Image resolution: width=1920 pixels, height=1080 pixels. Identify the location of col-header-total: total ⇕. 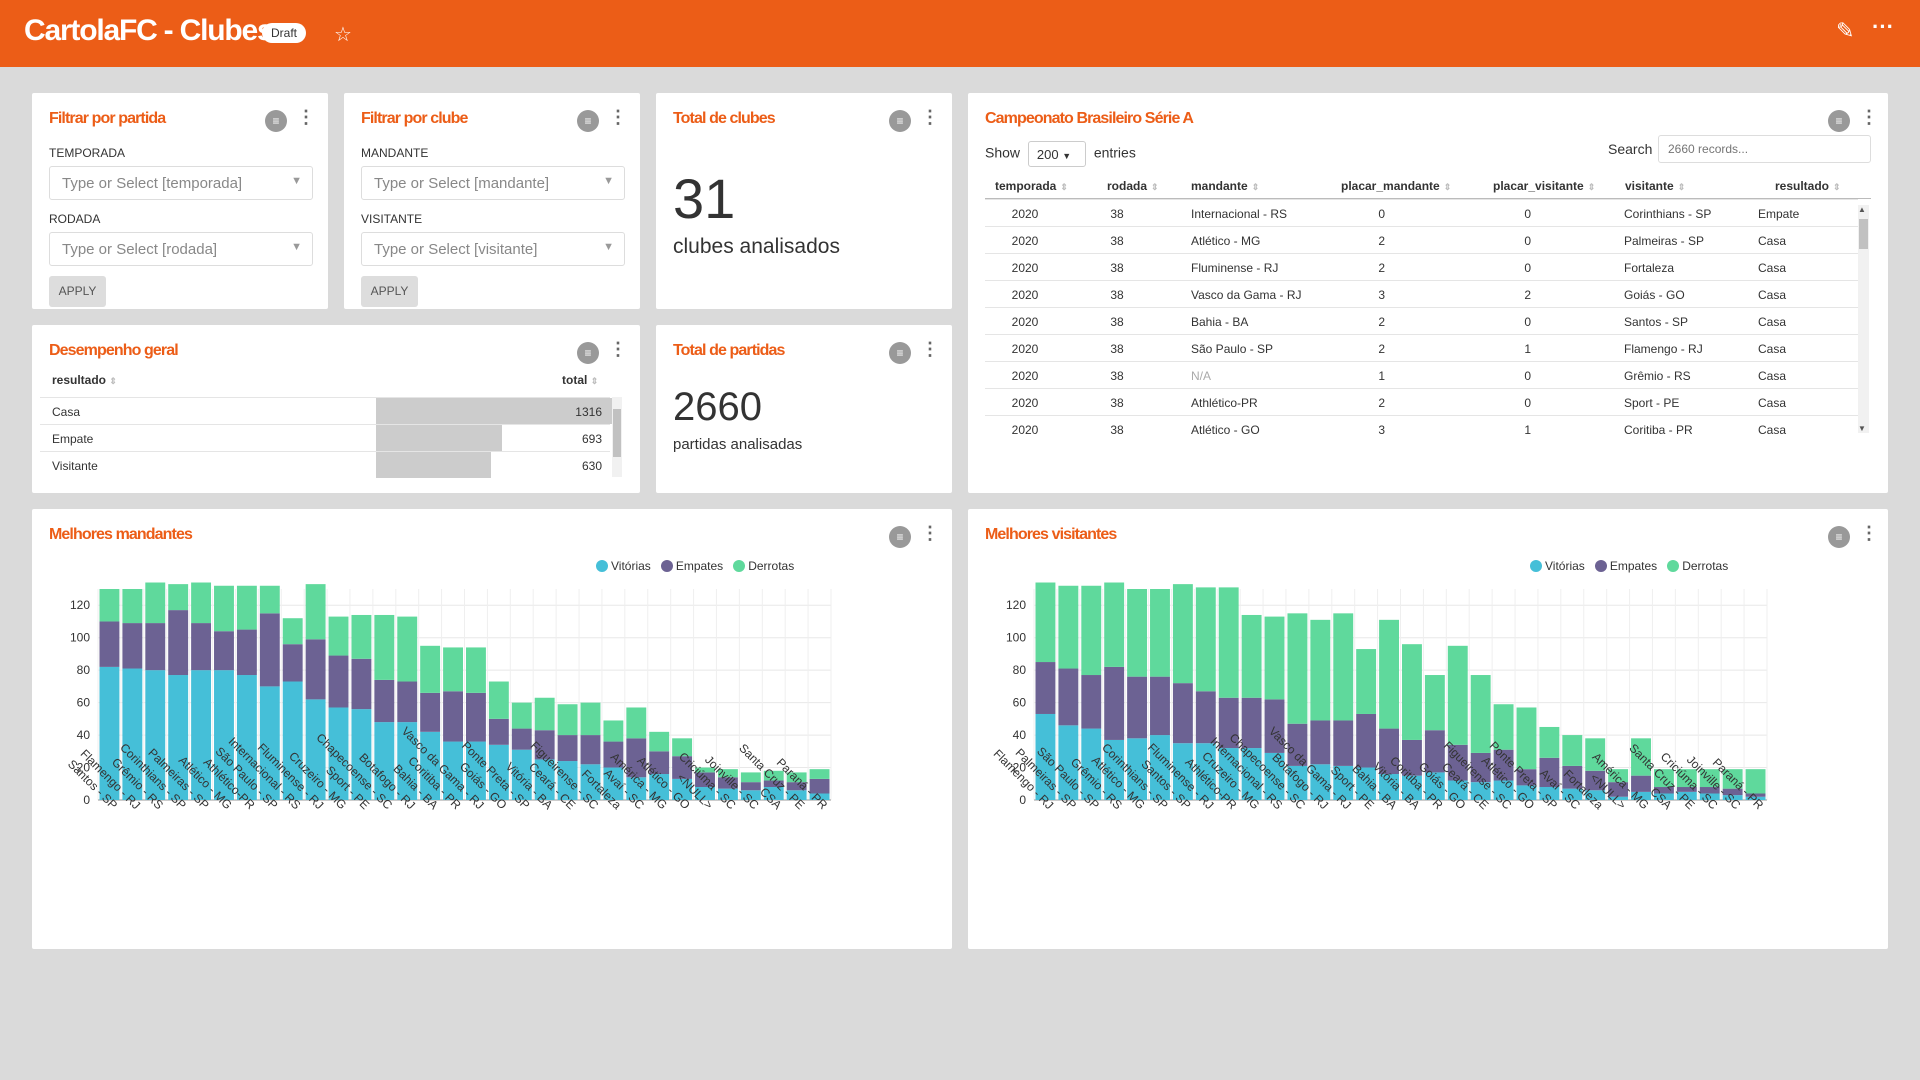
(580, 380).